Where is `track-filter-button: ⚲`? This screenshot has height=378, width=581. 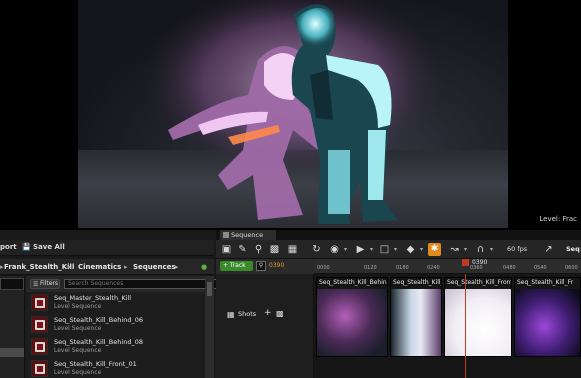 track-filter-button: ⚲ is located at coordinates (261, 266).